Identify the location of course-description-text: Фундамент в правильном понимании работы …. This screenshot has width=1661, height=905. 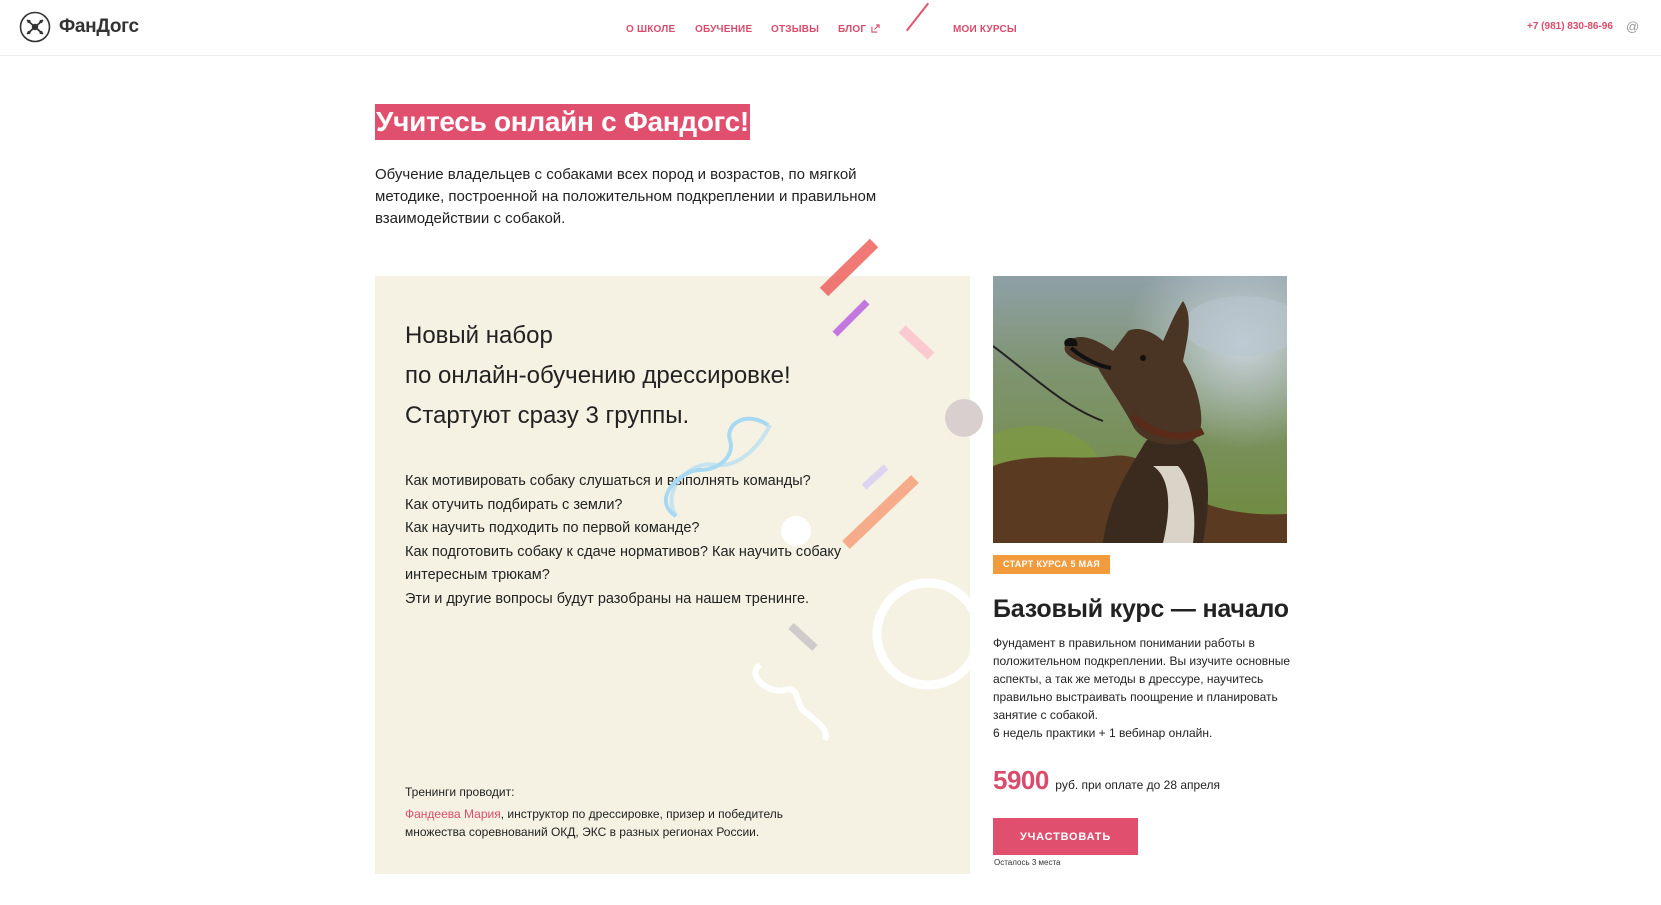
(1142, 679).